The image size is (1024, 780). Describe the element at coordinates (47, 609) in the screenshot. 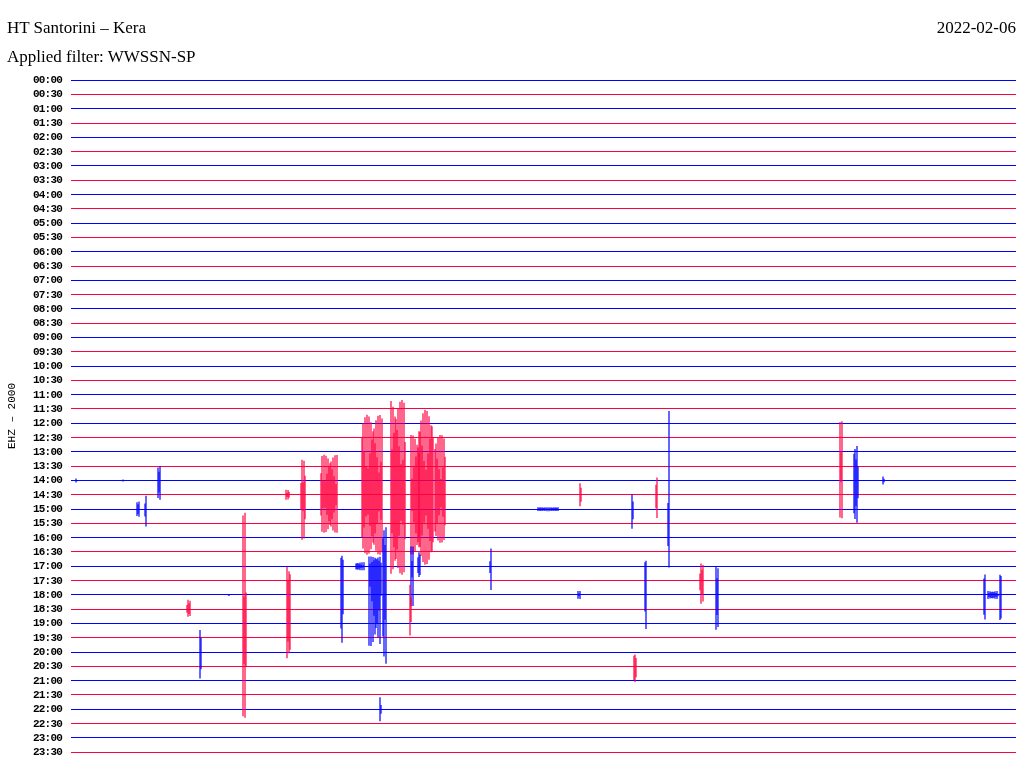

I see `time-label: 18:30` at that location.